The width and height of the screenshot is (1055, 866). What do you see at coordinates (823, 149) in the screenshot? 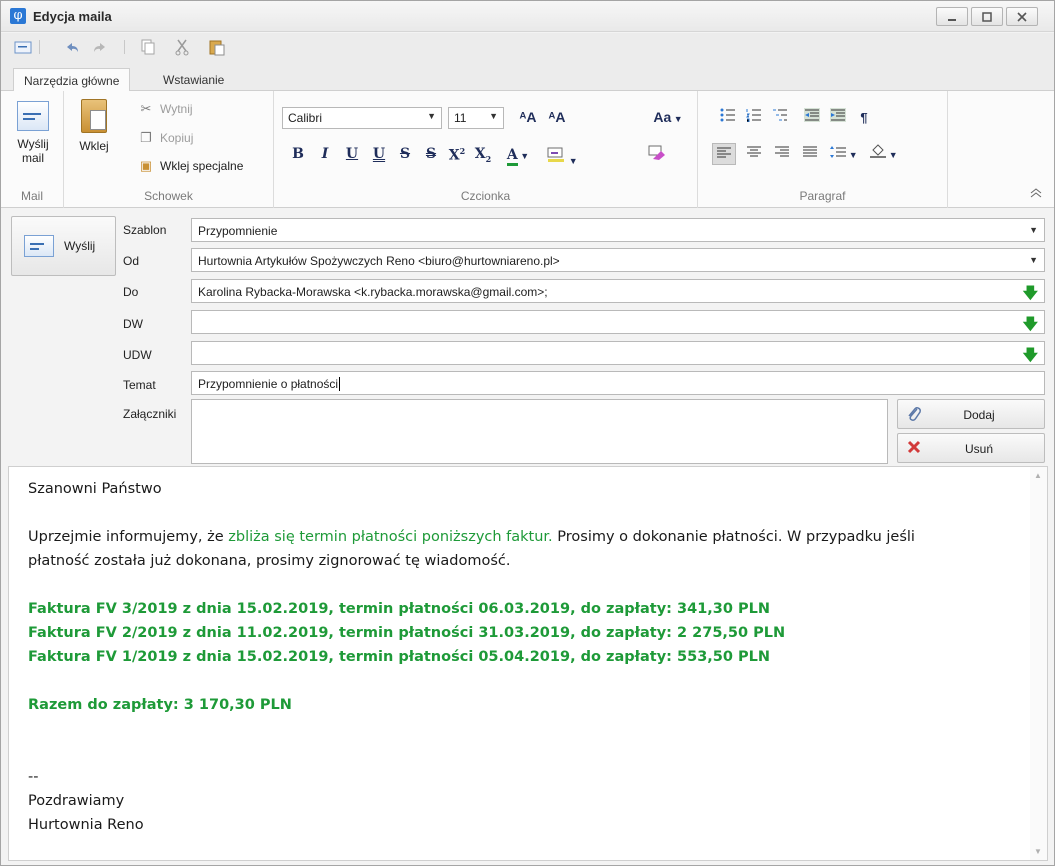
I see `group-paragraph: ¶ ▼ ▼ Paragraf` at bounding box center [823, 149].